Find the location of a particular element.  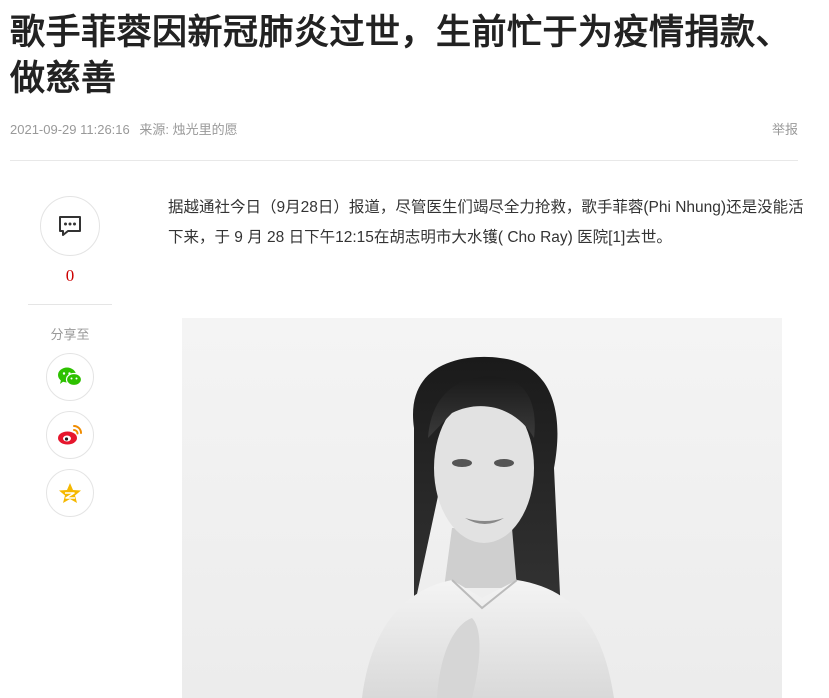

singer-portrait-image is located at coordinates (488, 527).